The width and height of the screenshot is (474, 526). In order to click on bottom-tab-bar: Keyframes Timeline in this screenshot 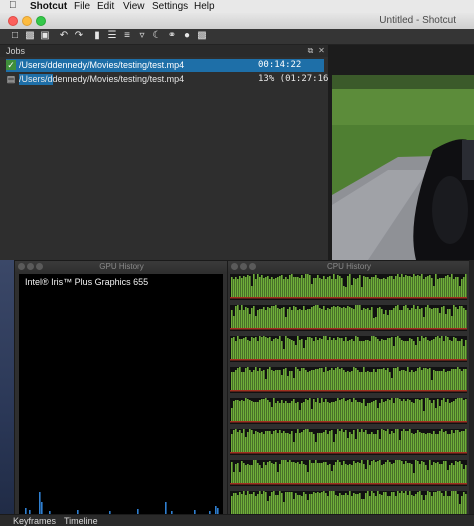, I will do `click(237, 520)`.